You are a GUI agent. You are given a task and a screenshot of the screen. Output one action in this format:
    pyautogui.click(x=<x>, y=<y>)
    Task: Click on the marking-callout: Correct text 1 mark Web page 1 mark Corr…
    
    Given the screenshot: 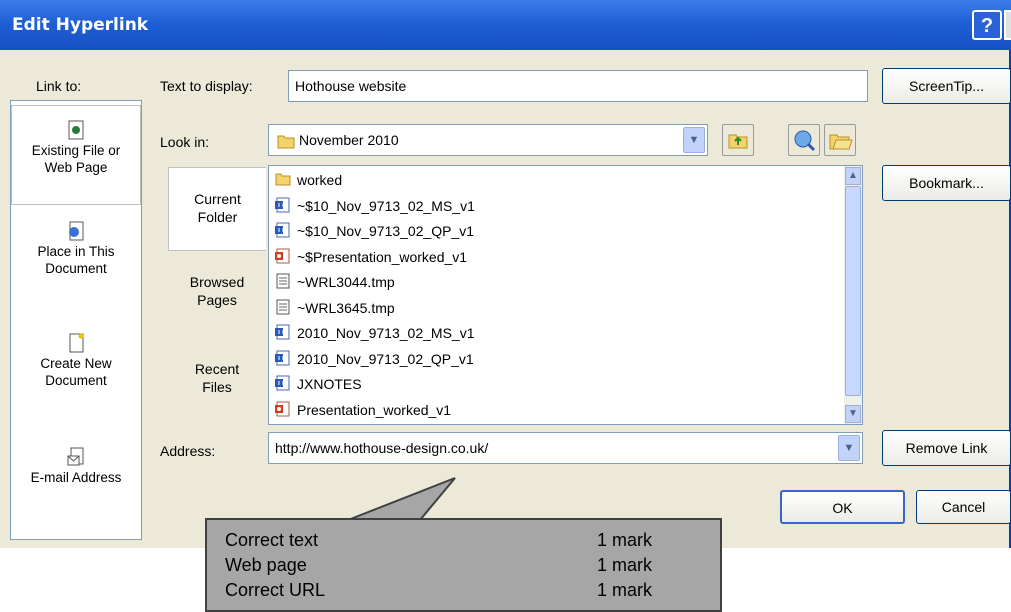 What is the action you would take?
    pyautogui.click(x=463, y=565)
    